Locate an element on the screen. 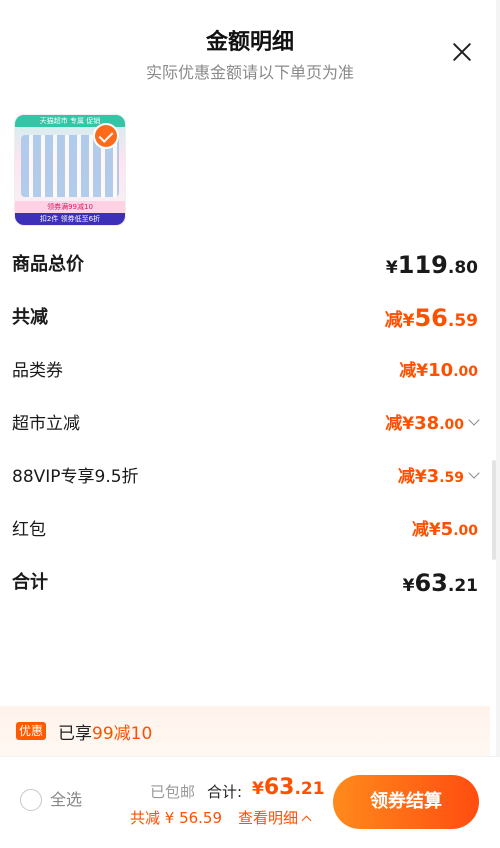 Image resolution: width=500 pixels, height=848 pixels. amount-row-label: 超市立减 is located at coordinates (46, 424).